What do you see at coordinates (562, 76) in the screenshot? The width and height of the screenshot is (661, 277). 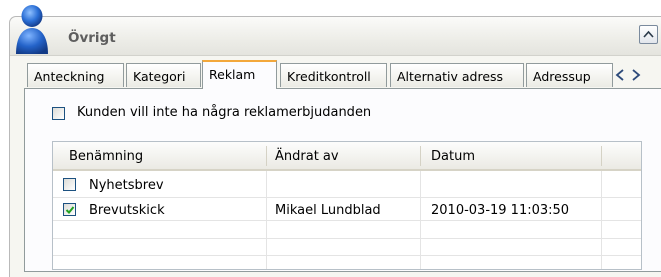 I see `tab-label: Adressup` at bounding box center [562, 76].